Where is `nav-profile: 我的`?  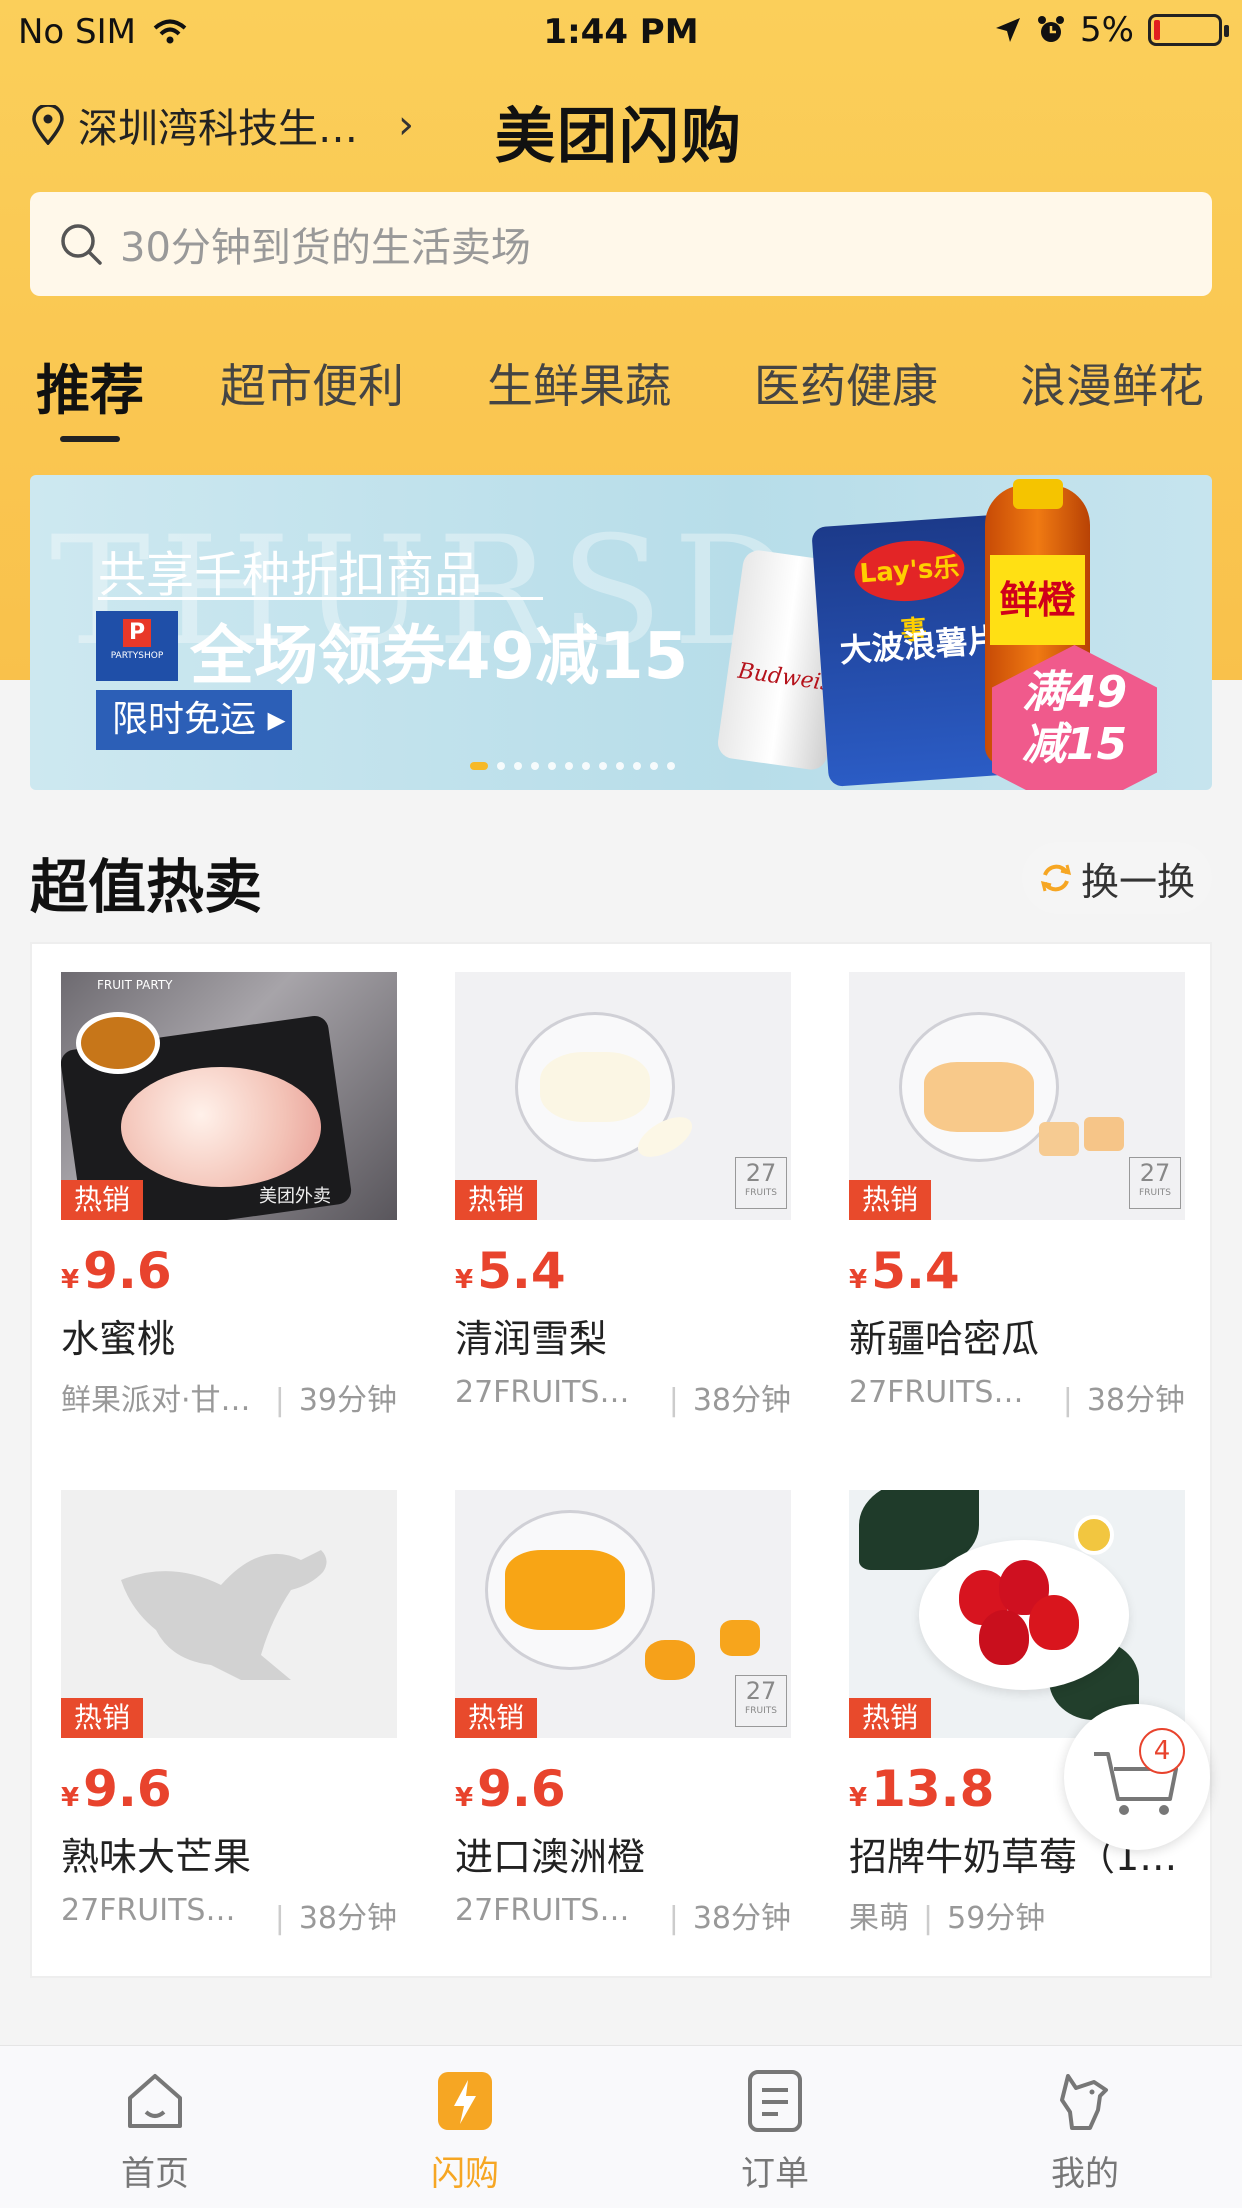
nav-profile: 我的 is located at coordinates (1085, 2130).